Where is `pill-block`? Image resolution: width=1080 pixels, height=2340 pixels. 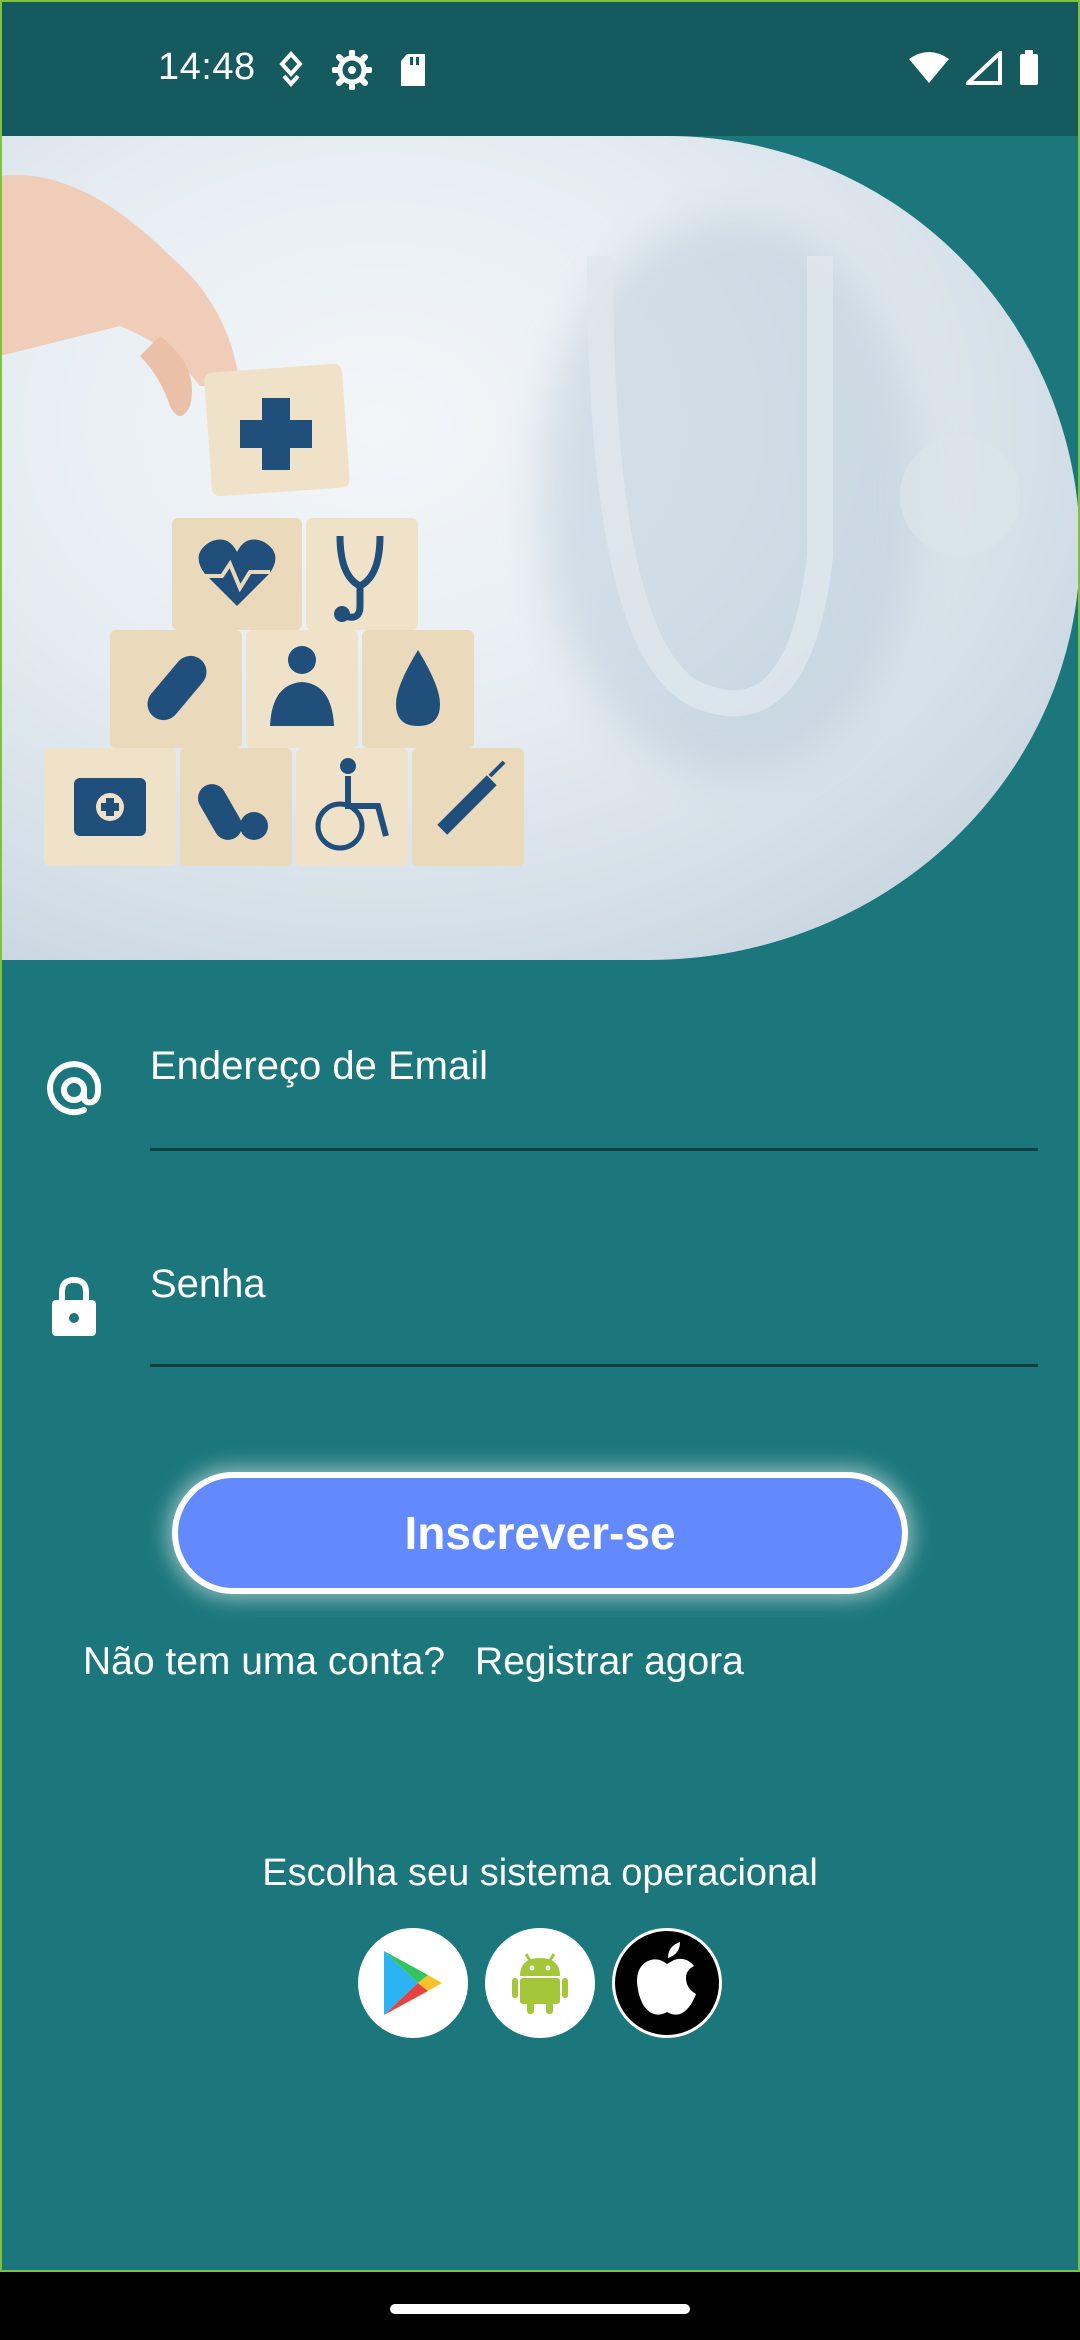
pill-block is located at coordinates (236, 807).